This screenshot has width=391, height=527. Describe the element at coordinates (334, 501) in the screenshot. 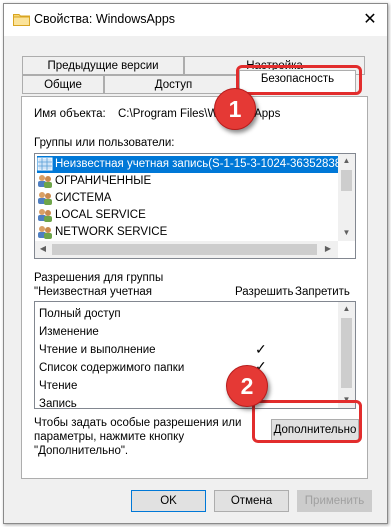

I see `apply-button: Применить` at that location.